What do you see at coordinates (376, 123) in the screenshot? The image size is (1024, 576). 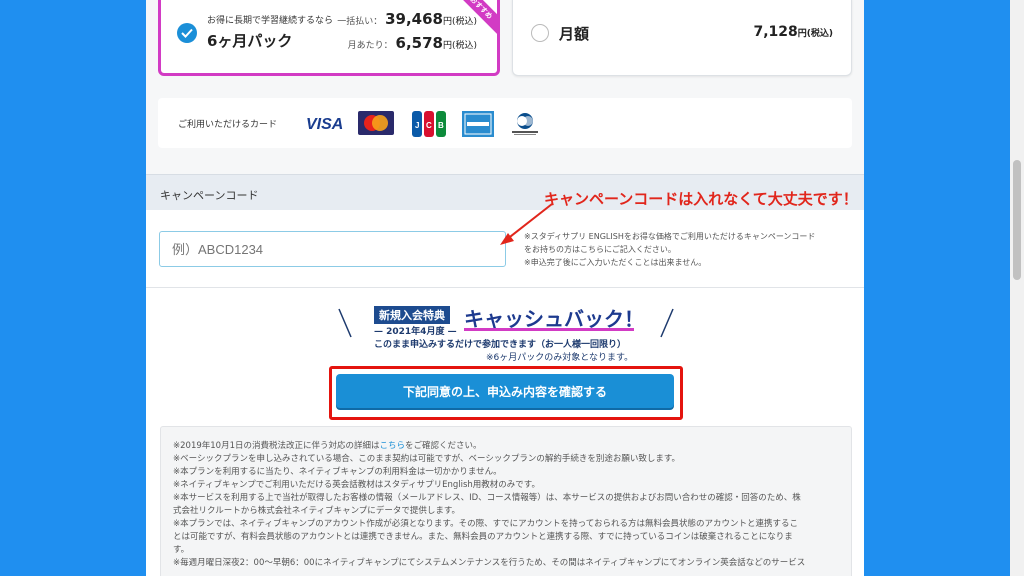 I see `mastercard-logo-icon` at bounding box center [376, 123].